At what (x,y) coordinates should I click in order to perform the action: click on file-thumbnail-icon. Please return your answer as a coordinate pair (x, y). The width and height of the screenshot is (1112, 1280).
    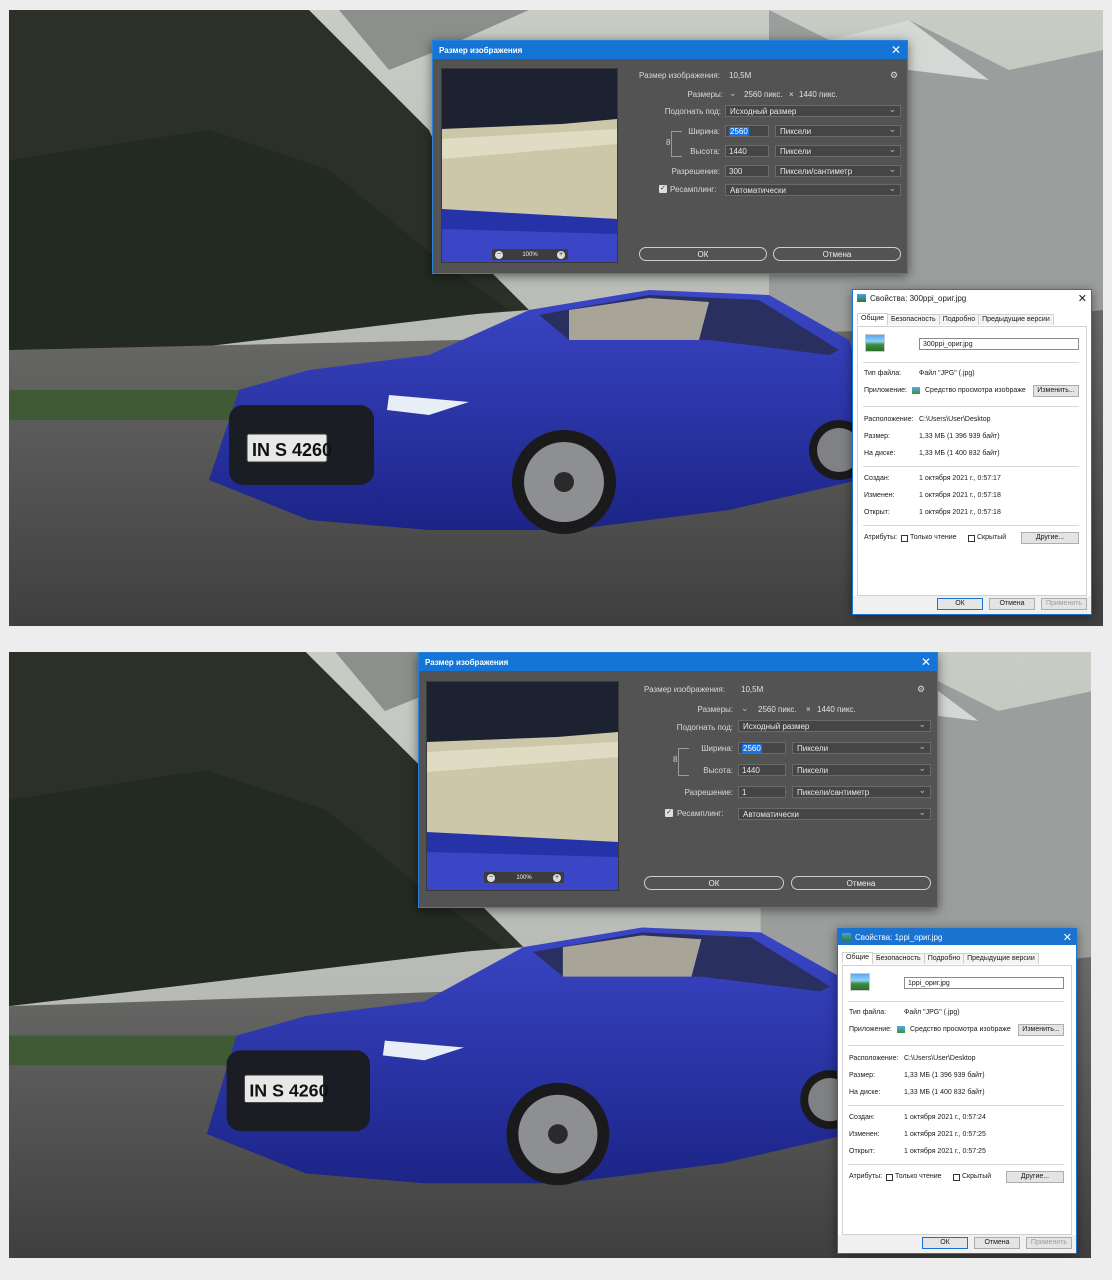
    Looking at the image, I should click on (875, 343).